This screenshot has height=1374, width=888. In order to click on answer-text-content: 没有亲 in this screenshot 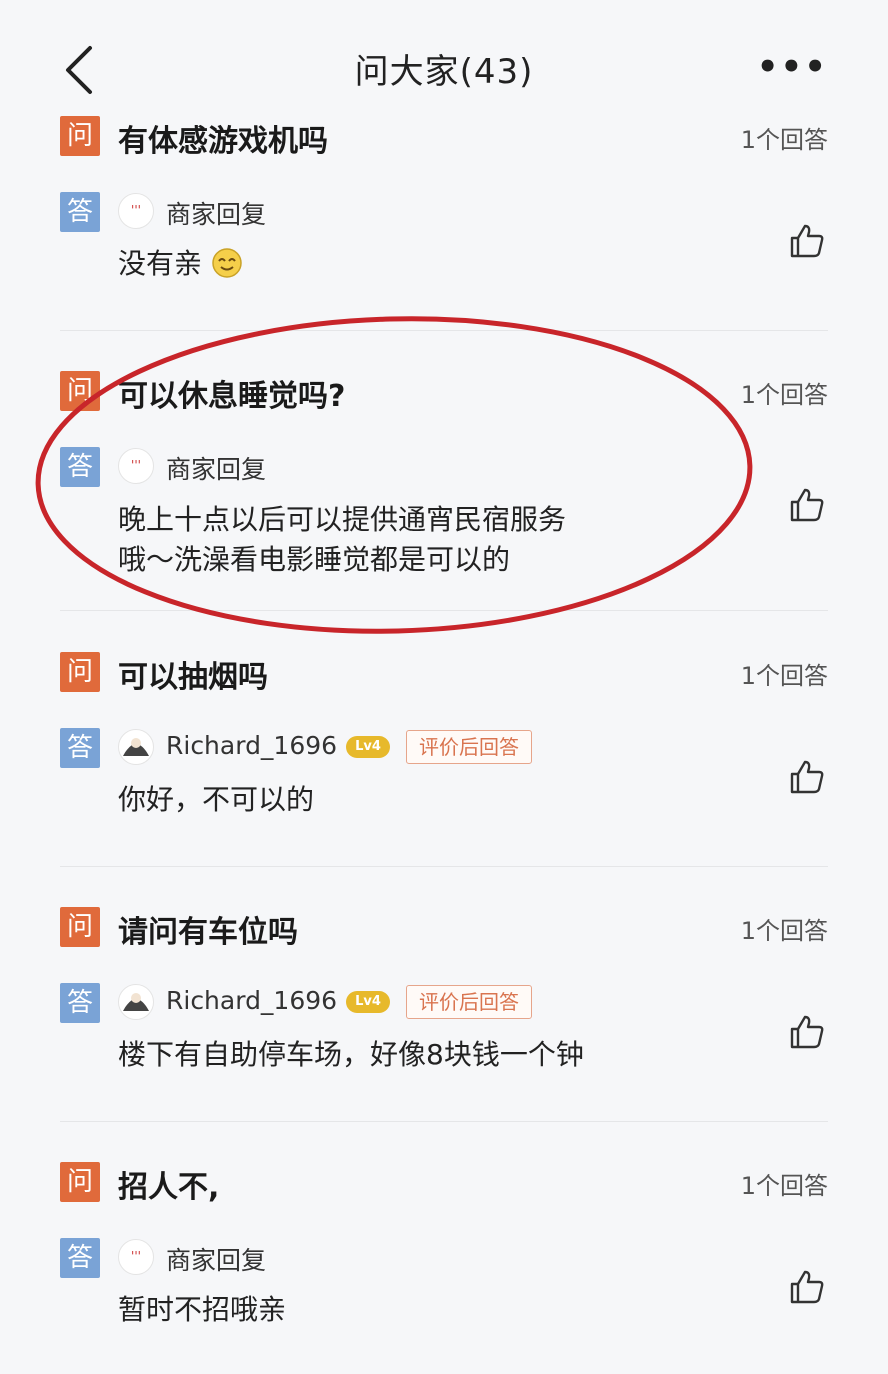, I will do `click(160, 263)`.